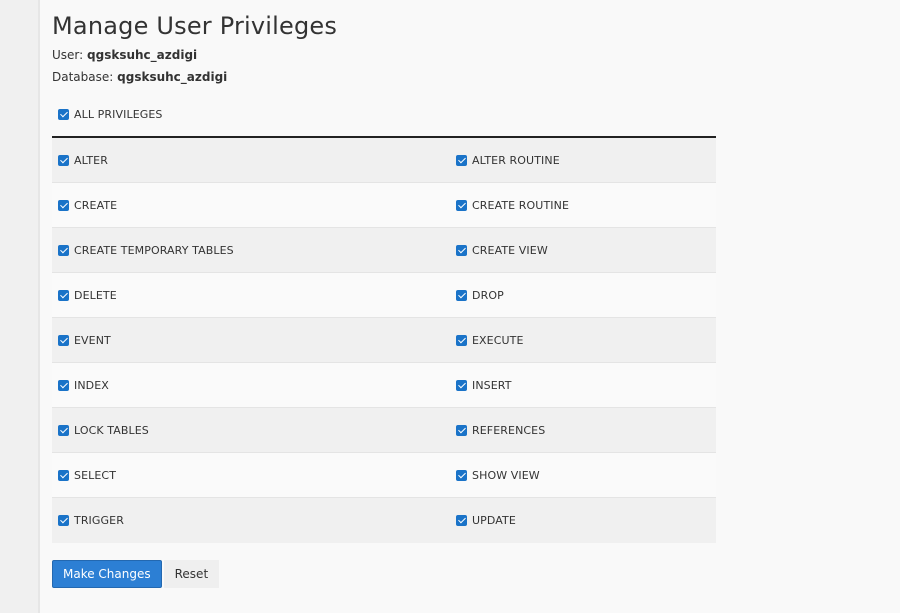 The height and width of the screenshot is (613, 900). Describe the element at coordinates (251, 385) in the screenshot. I see `privilege-option: INDEX` at that location.